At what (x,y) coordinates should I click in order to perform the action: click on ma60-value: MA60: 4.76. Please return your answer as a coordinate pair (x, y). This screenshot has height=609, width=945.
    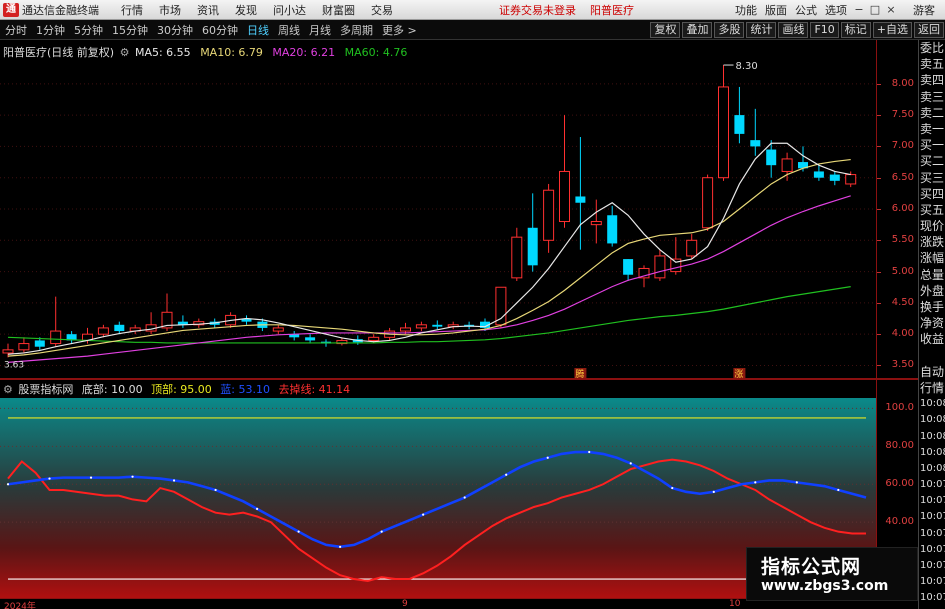
    Looking at the image, I should click on (376, 52).